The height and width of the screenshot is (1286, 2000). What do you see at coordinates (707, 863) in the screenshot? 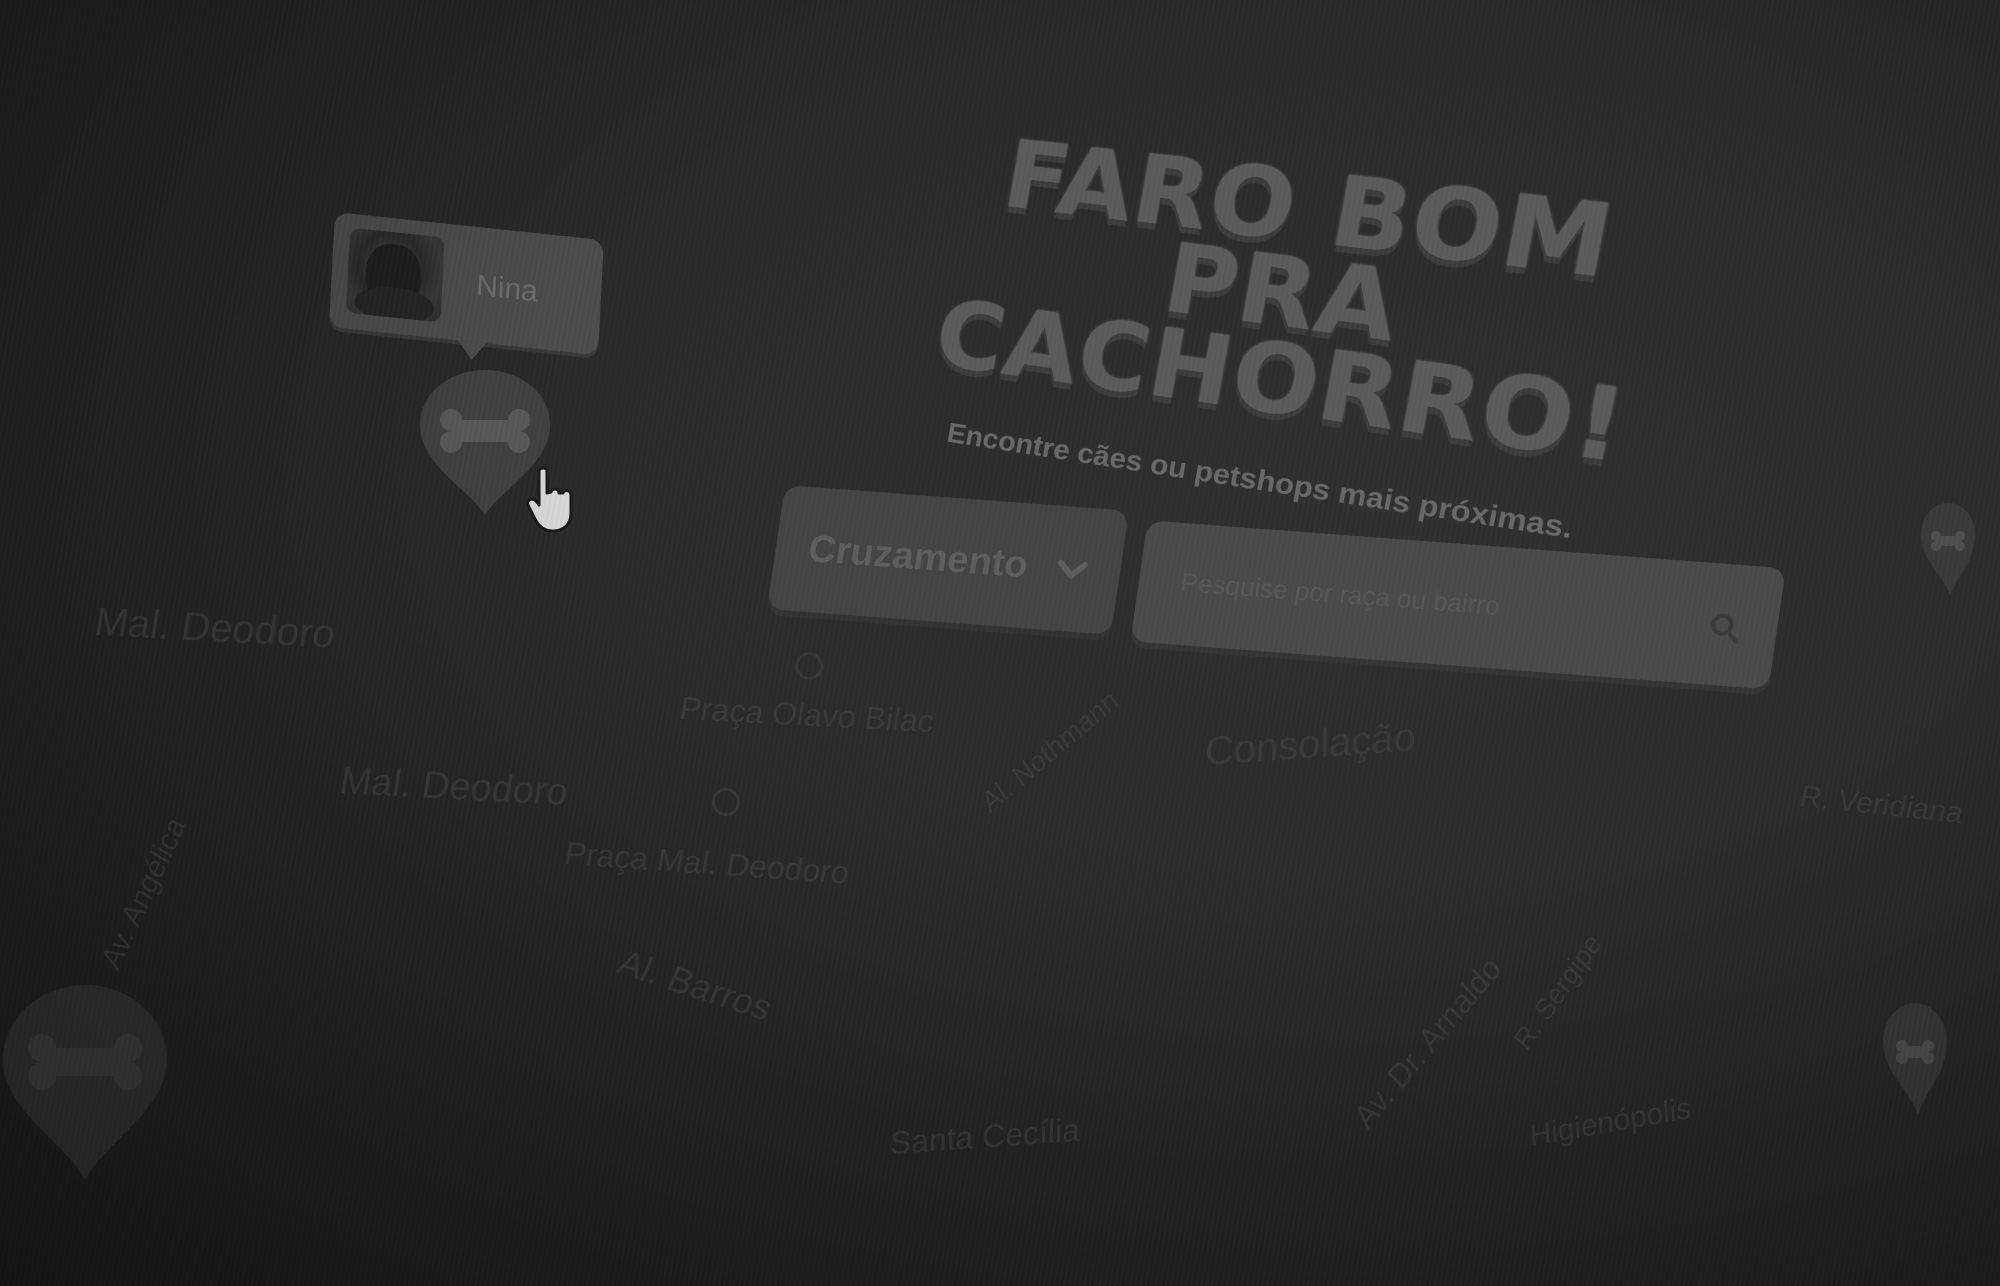
I see `street-label: Praça Mal. Deodoro` at bounding box center [707, 863].